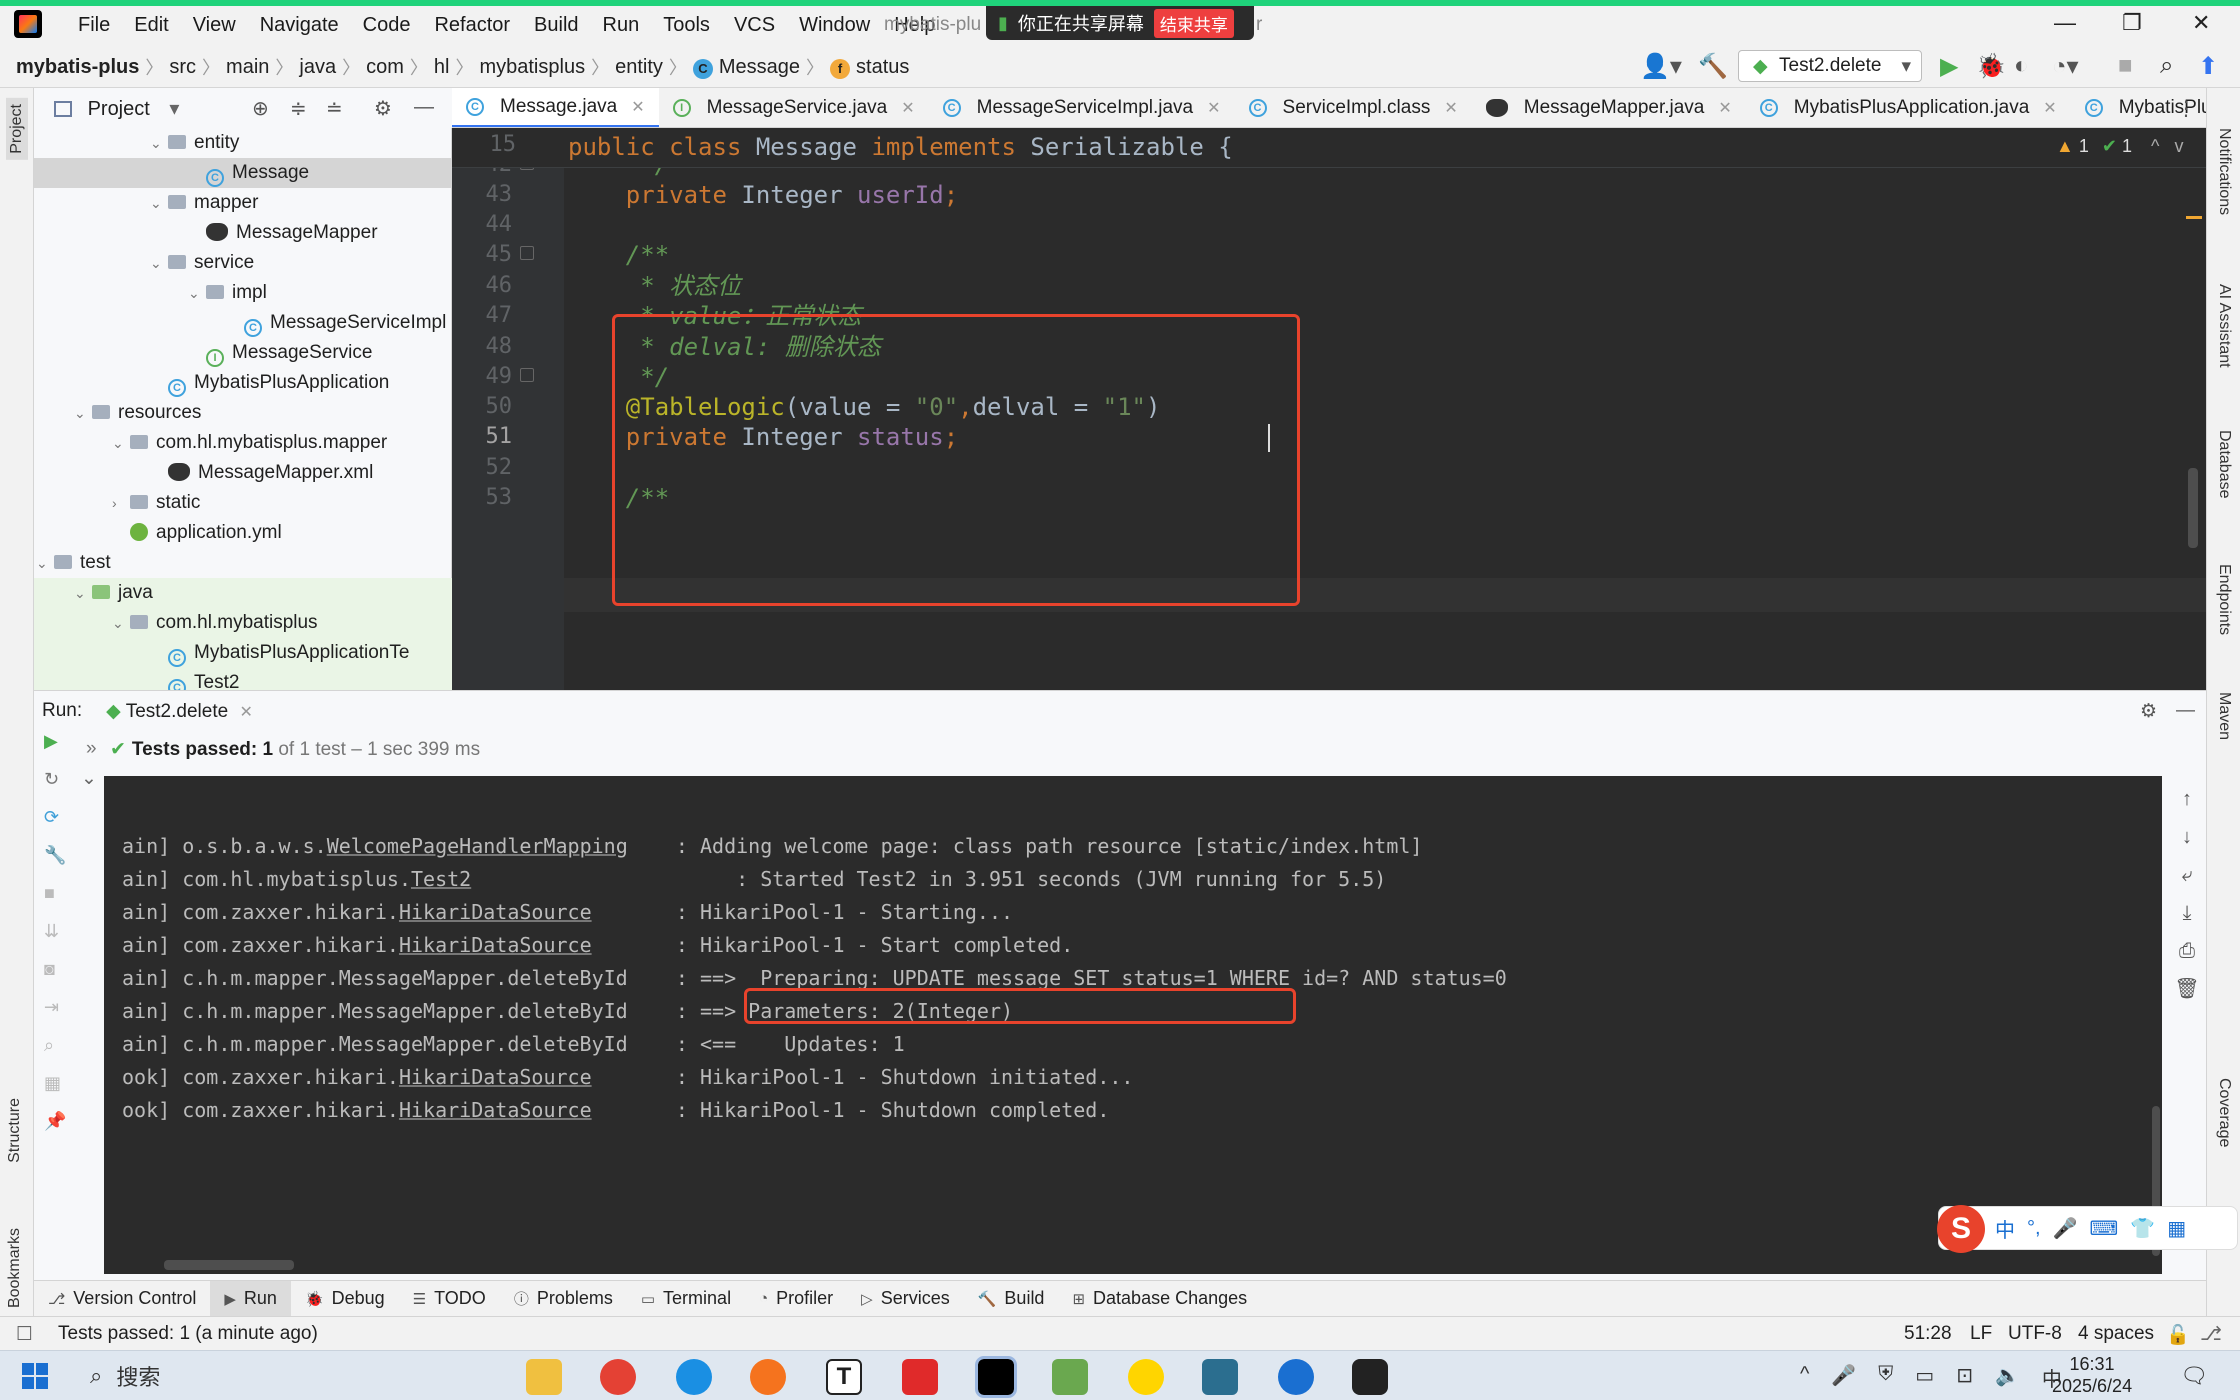 The image size is (2240, 1400). What do you see at coordinates (556, 25) in the screenshot?
I see `menu-item-build: Build` at bounding box center [556, 25].